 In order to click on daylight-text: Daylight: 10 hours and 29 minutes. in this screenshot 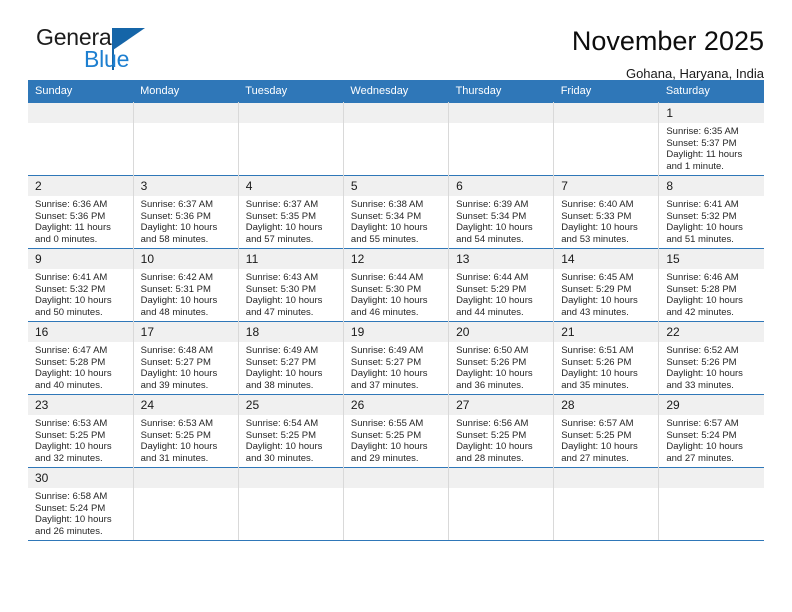, I will do `click(389, 452)`.